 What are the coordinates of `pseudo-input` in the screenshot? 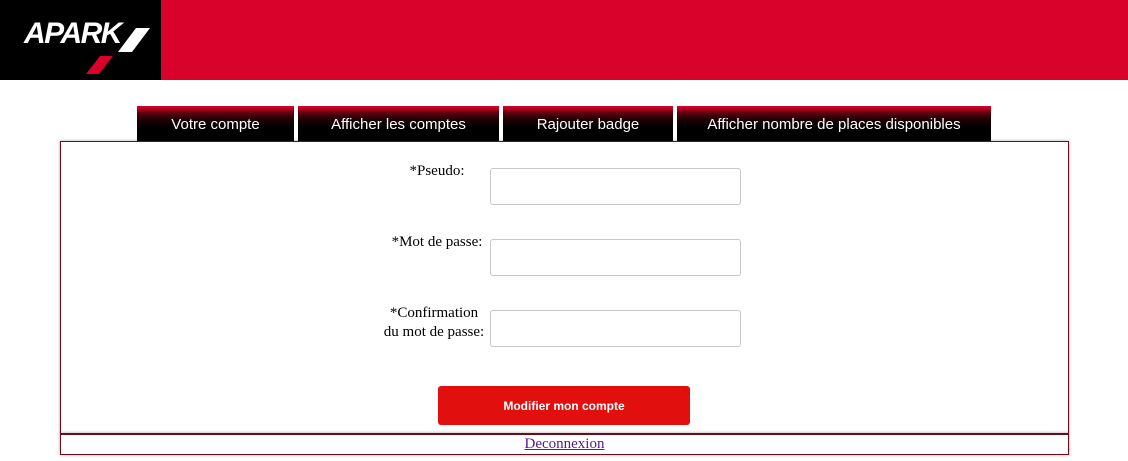 It's located at (615, 186).